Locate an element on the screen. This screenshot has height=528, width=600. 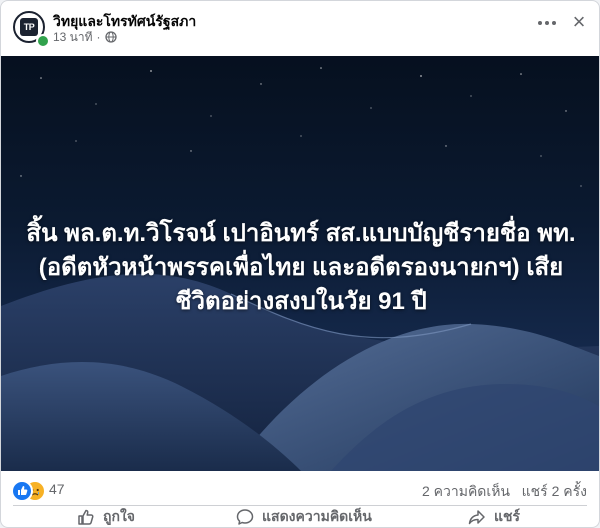
comment-button-label: แสดงความคิดเห็น is located at coordinates (317, 516).